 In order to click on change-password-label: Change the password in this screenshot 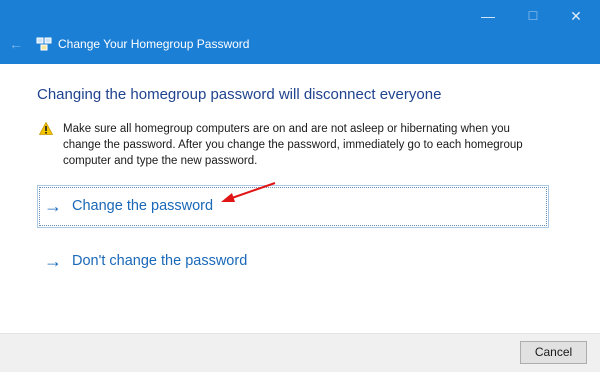, I will do `click(143, 206)`.